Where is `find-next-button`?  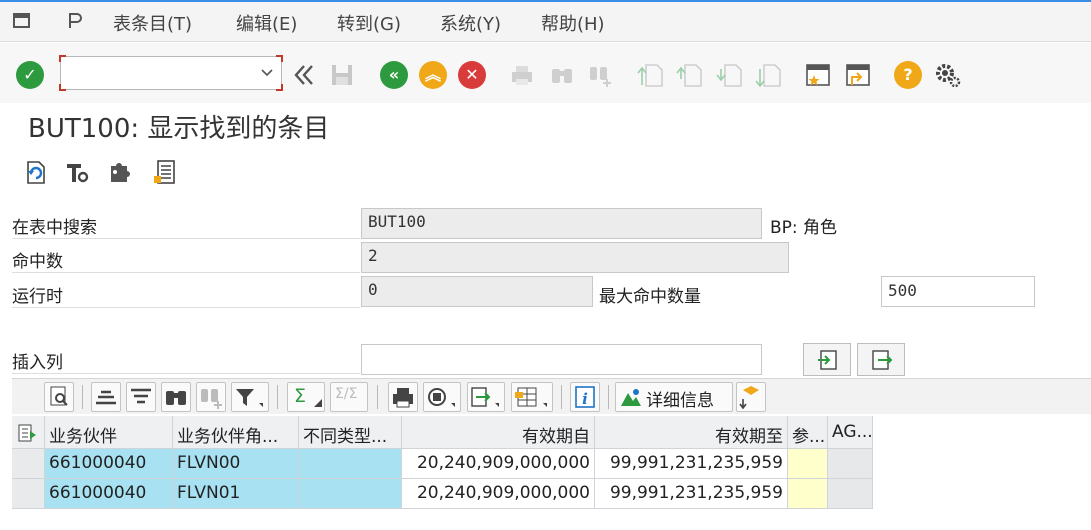 find-next-button is located at coordinates (211, 397).